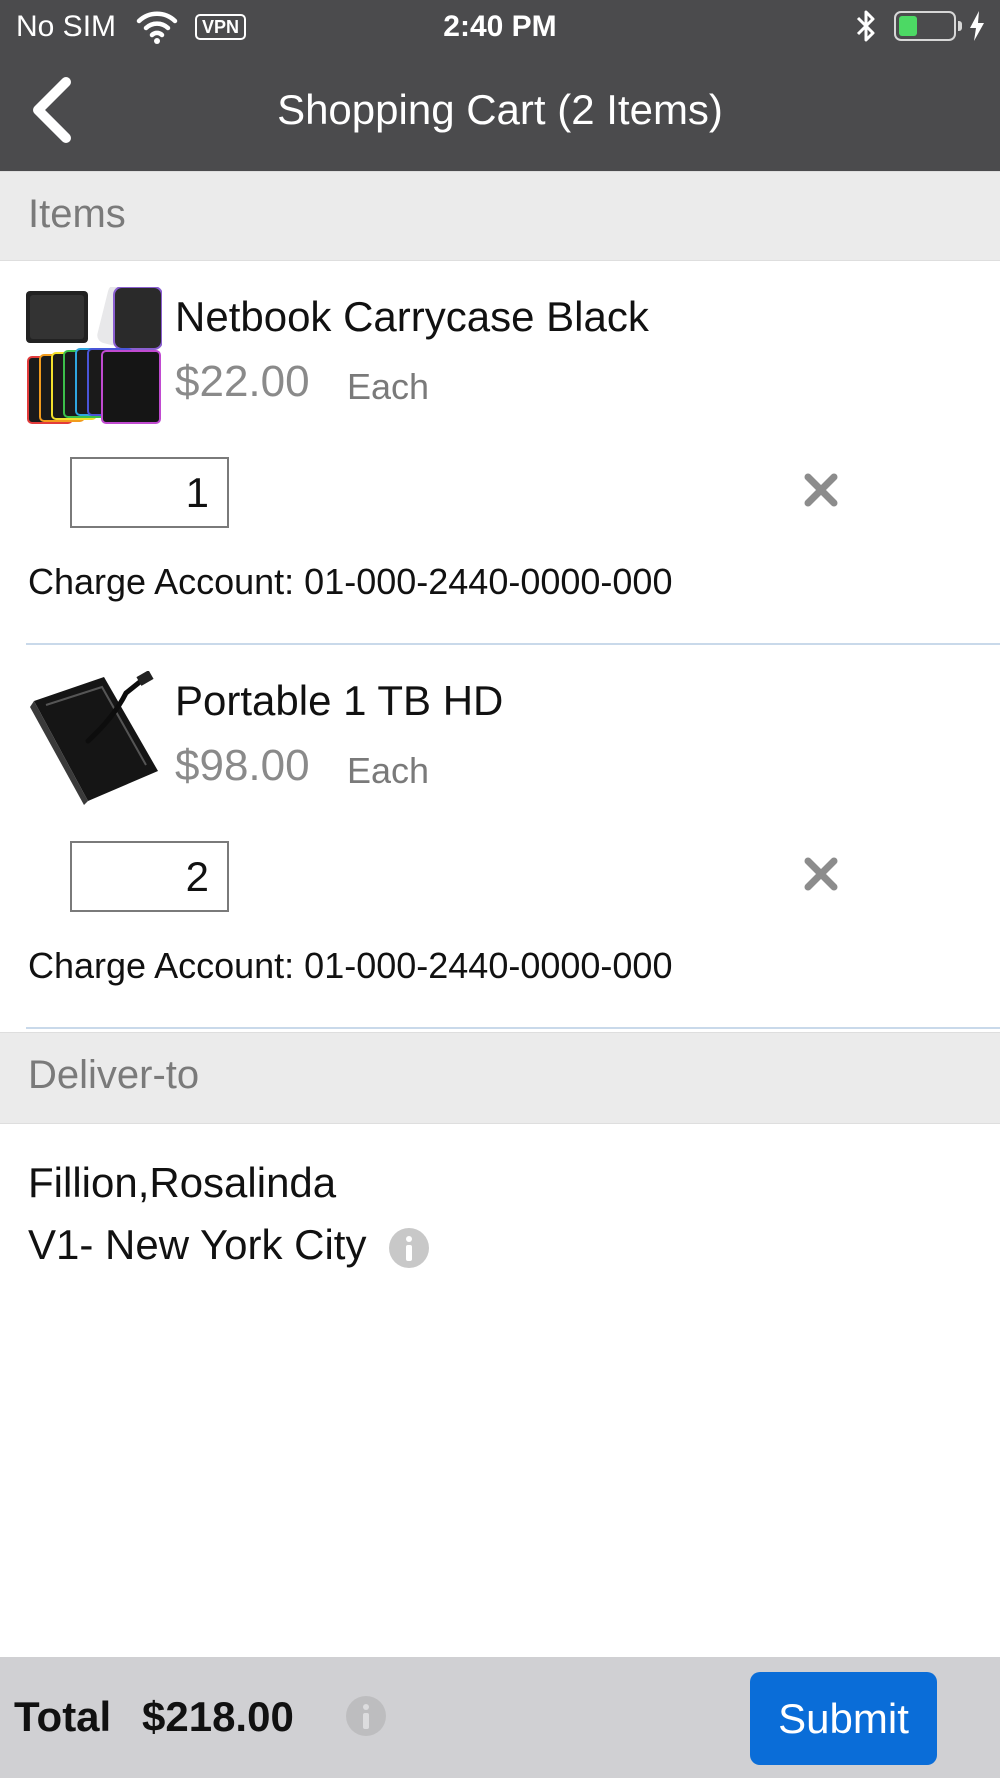 Image resolution: width=1000 pixels, height=1778 pixels. What do you see at coordinates (242, 381) in the screenshot?
I see `item-price: $22.00` at bounding box center [242, 381].